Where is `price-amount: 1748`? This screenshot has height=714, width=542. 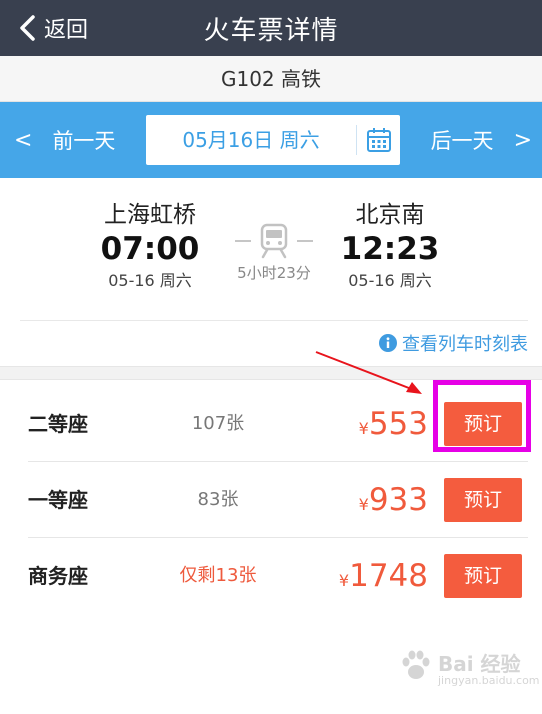
price-amount: 1748 is located at coordinates (388, 576).